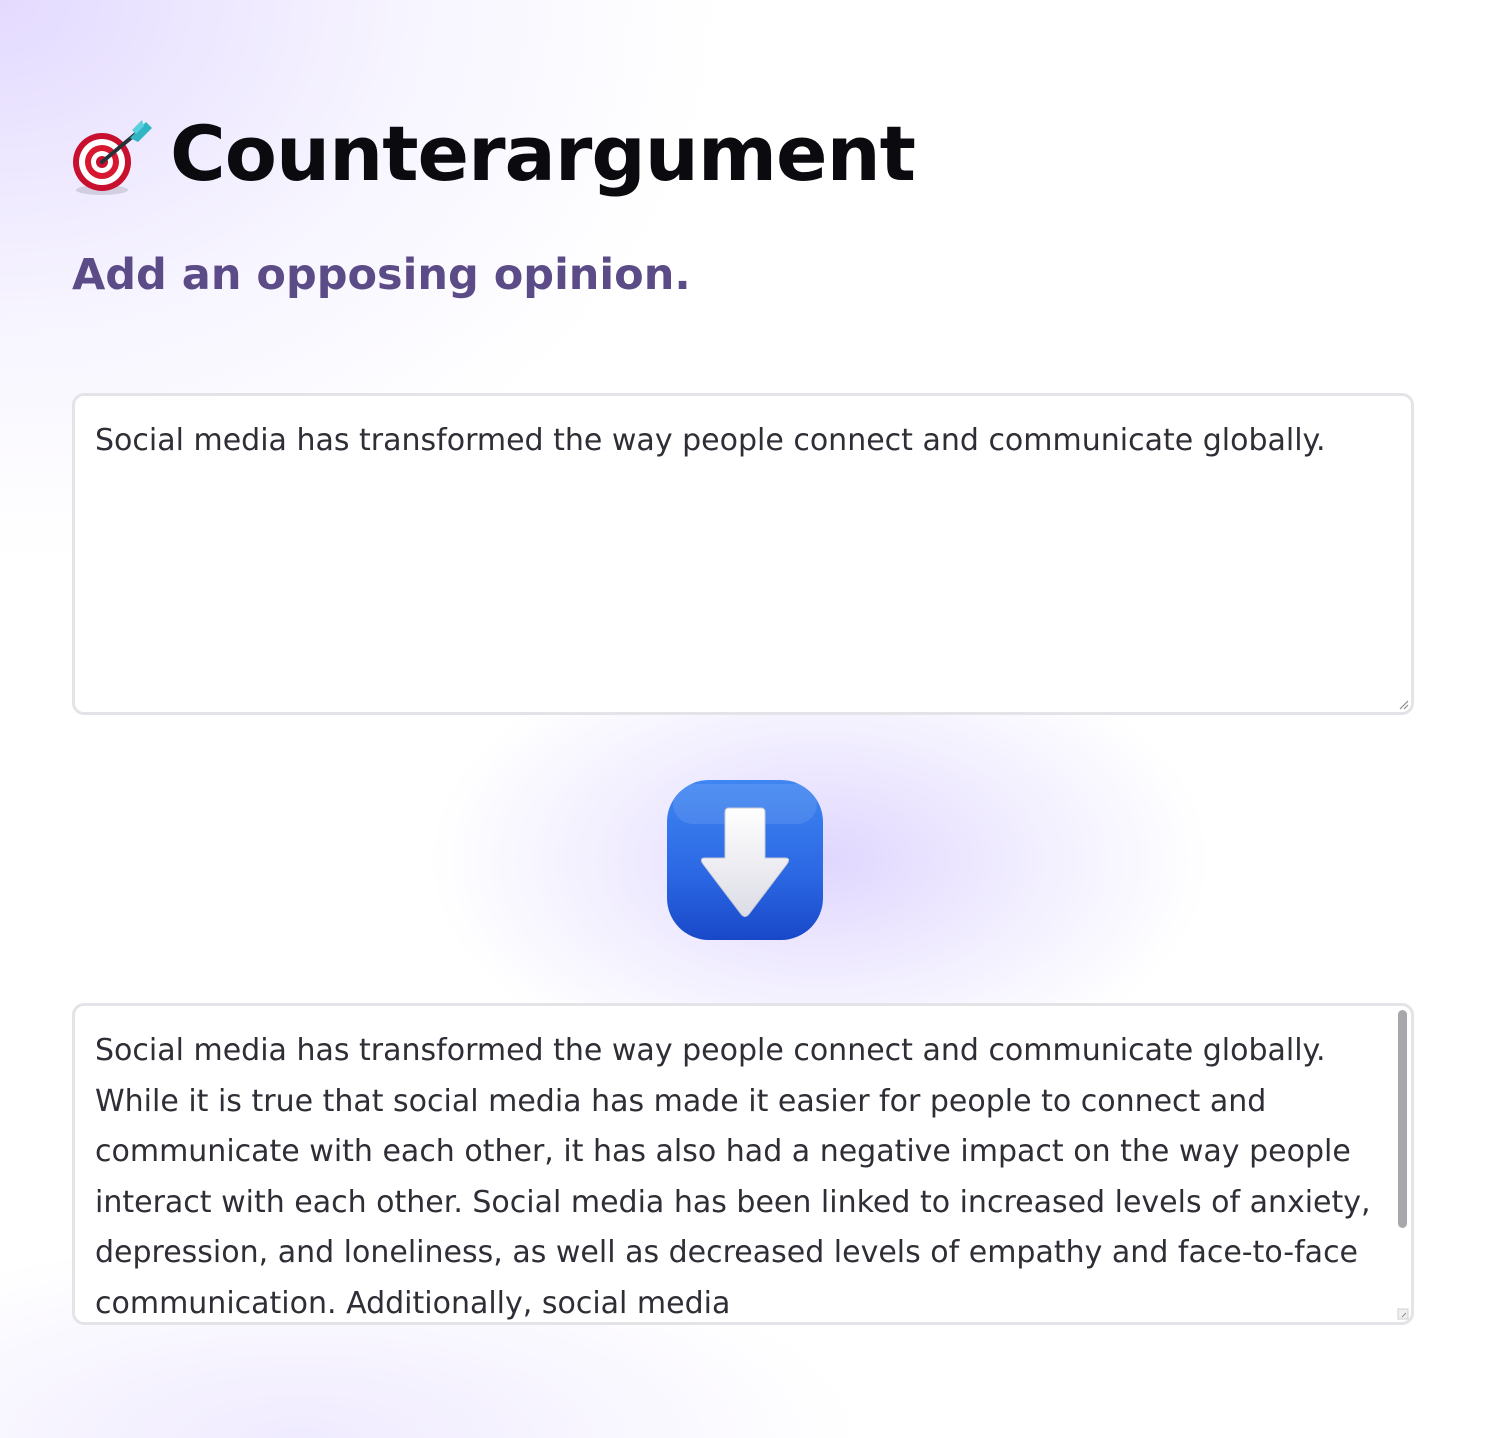 Image resolution: width=1491 pixels, height=1438 pixels. I want to click on page-header: Counterargument, so click(494, 153).